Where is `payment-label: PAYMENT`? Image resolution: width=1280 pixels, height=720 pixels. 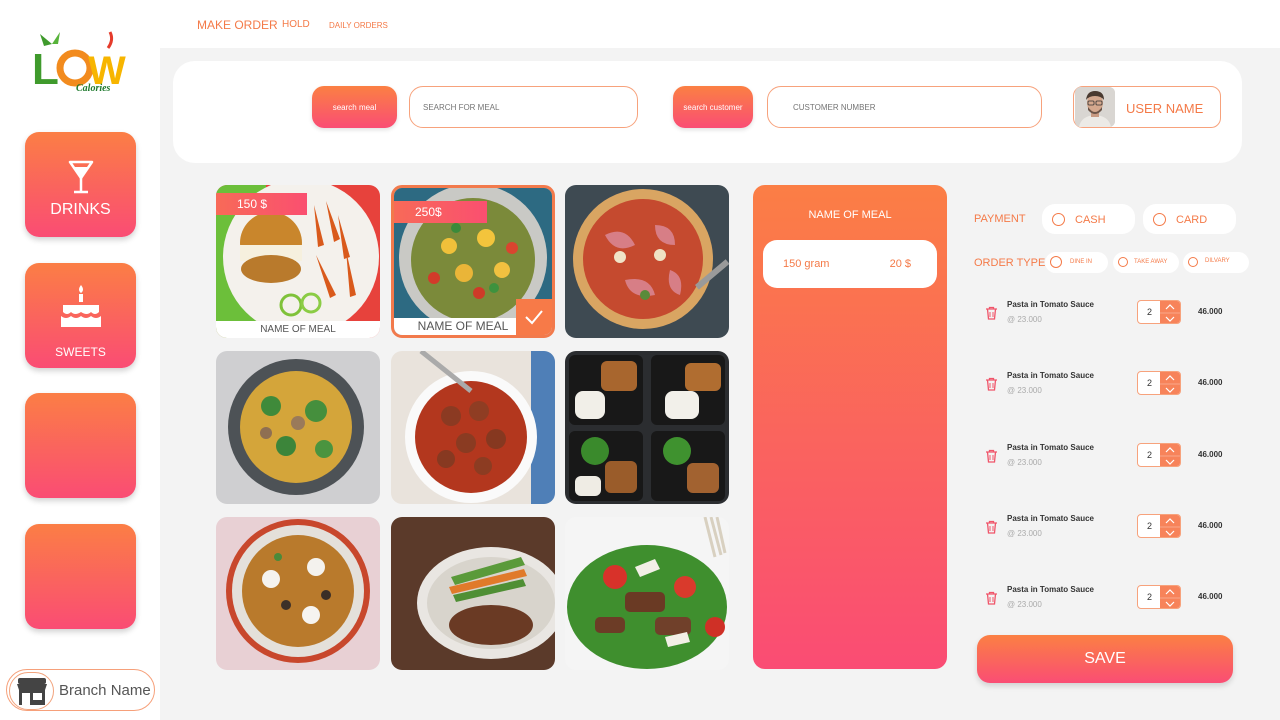 payment-label: PAYMENT is located at coordinates (1000, 219).